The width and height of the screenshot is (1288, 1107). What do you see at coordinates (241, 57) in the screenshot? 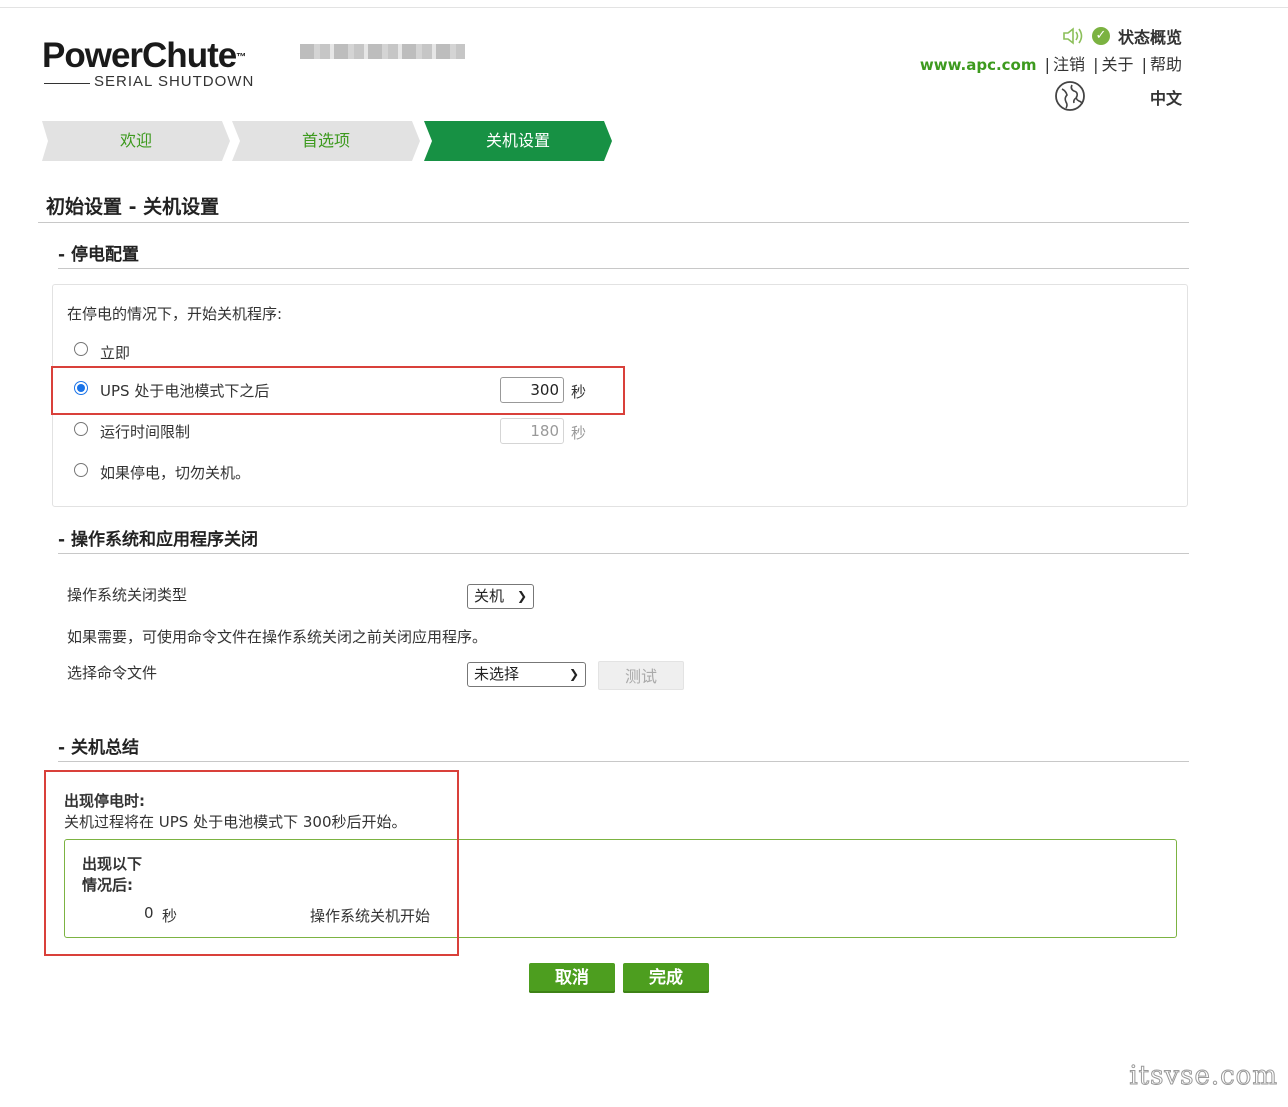
I see `logo-trademark: ™` at bounding box center [241, 57].